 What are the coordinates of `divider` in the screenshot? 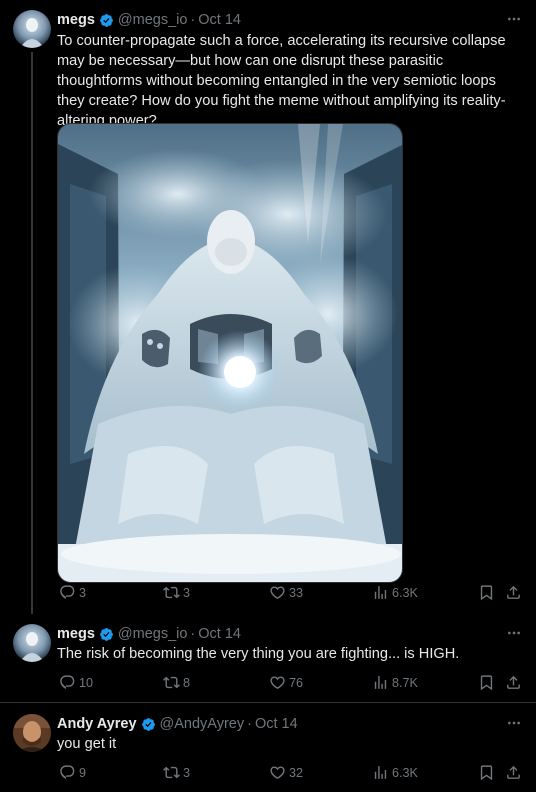 It's located at (268, 702).